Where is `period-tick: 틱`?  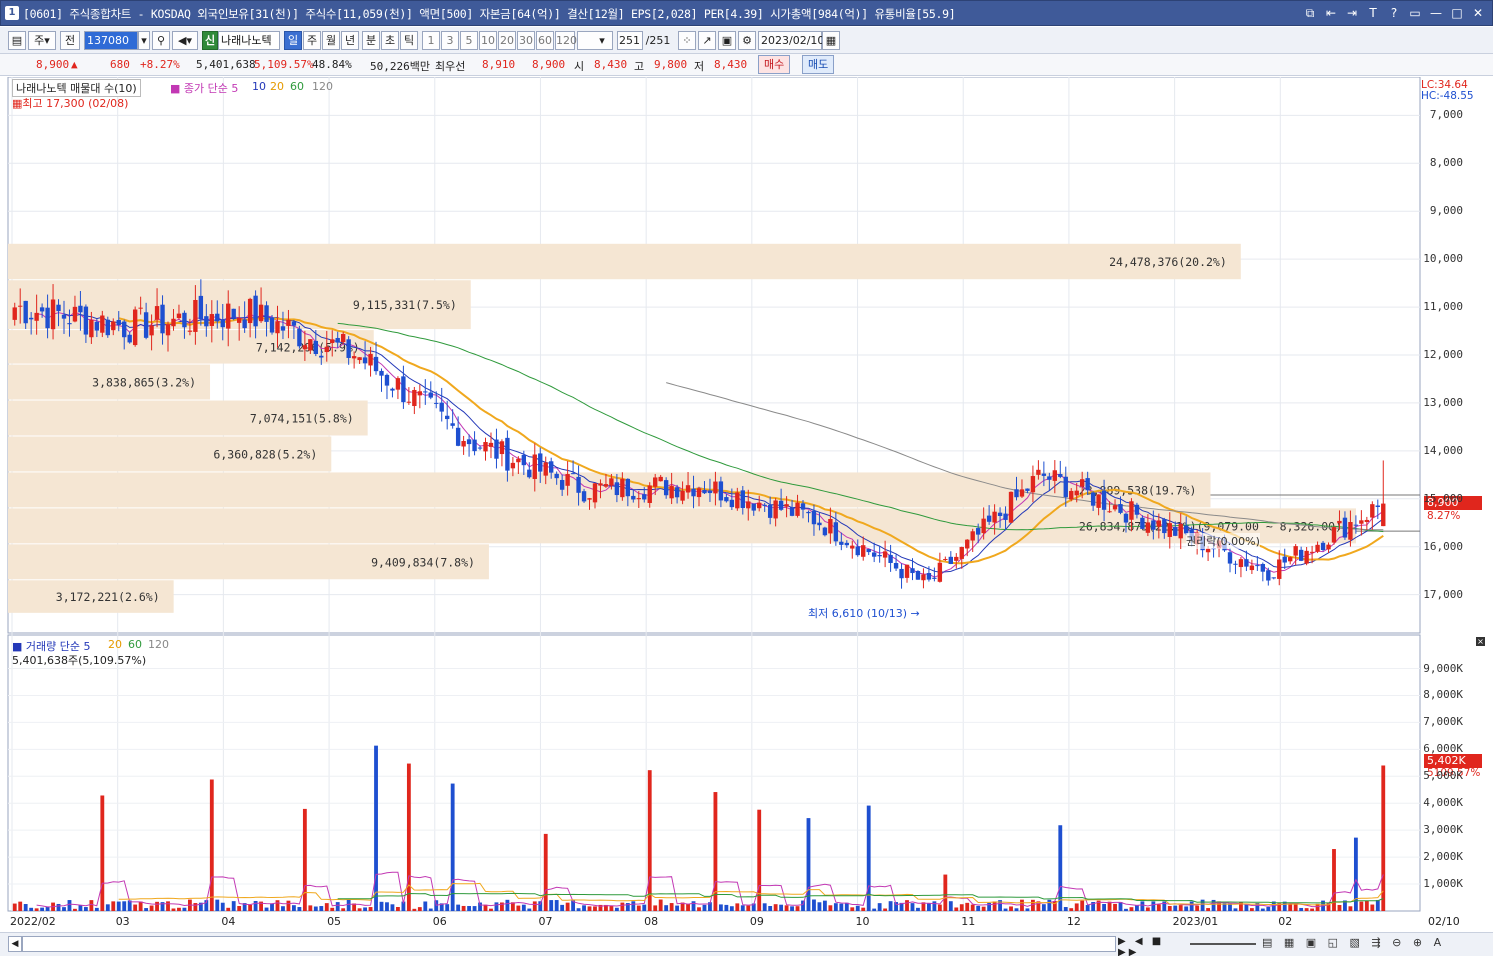 period-tick: 틱 is located at coordinates (409, 40).